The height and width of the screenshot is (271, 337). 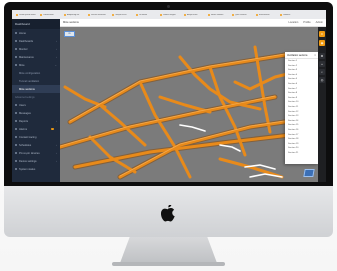 What do you see at coordinates (322, 104) in the screenshot?
I see `tool-rail: ≡ ◉ ⚙ + ⌕ ◎` at bounding box center [322, 104].